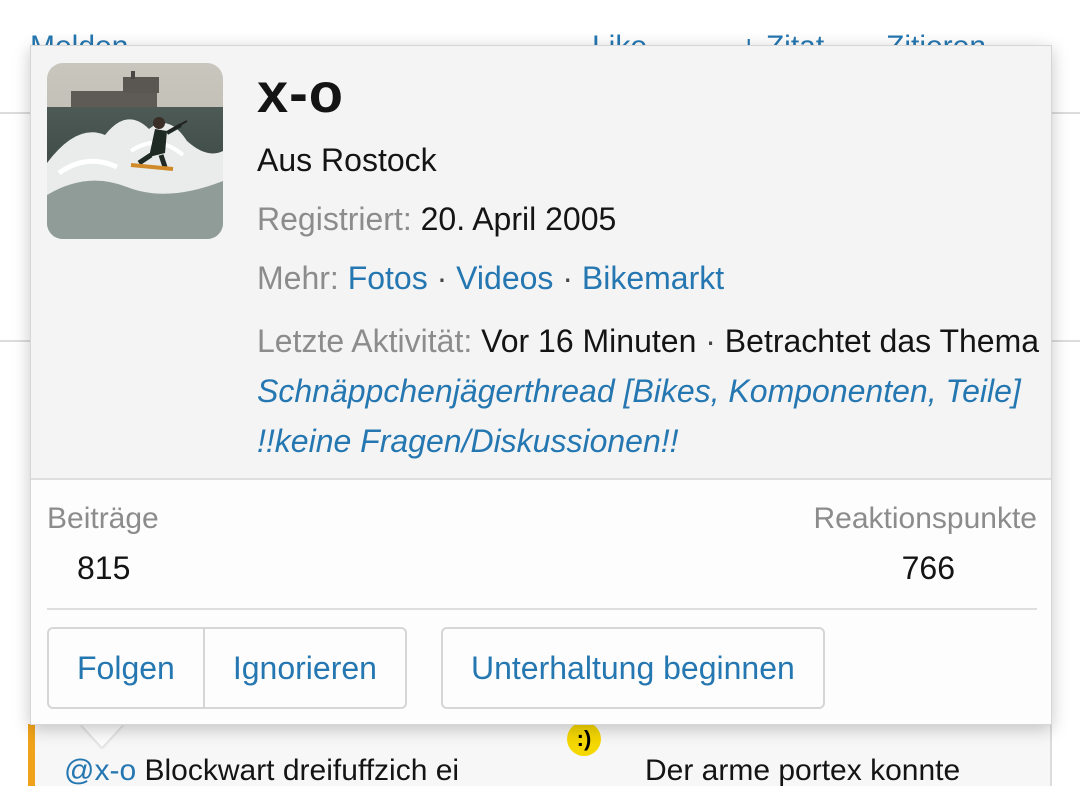  What do you see at coordinates (365, 341) in the screenshot?
I see `activity-label: Letzte Aktivität:` at bounding box center [365, 341].